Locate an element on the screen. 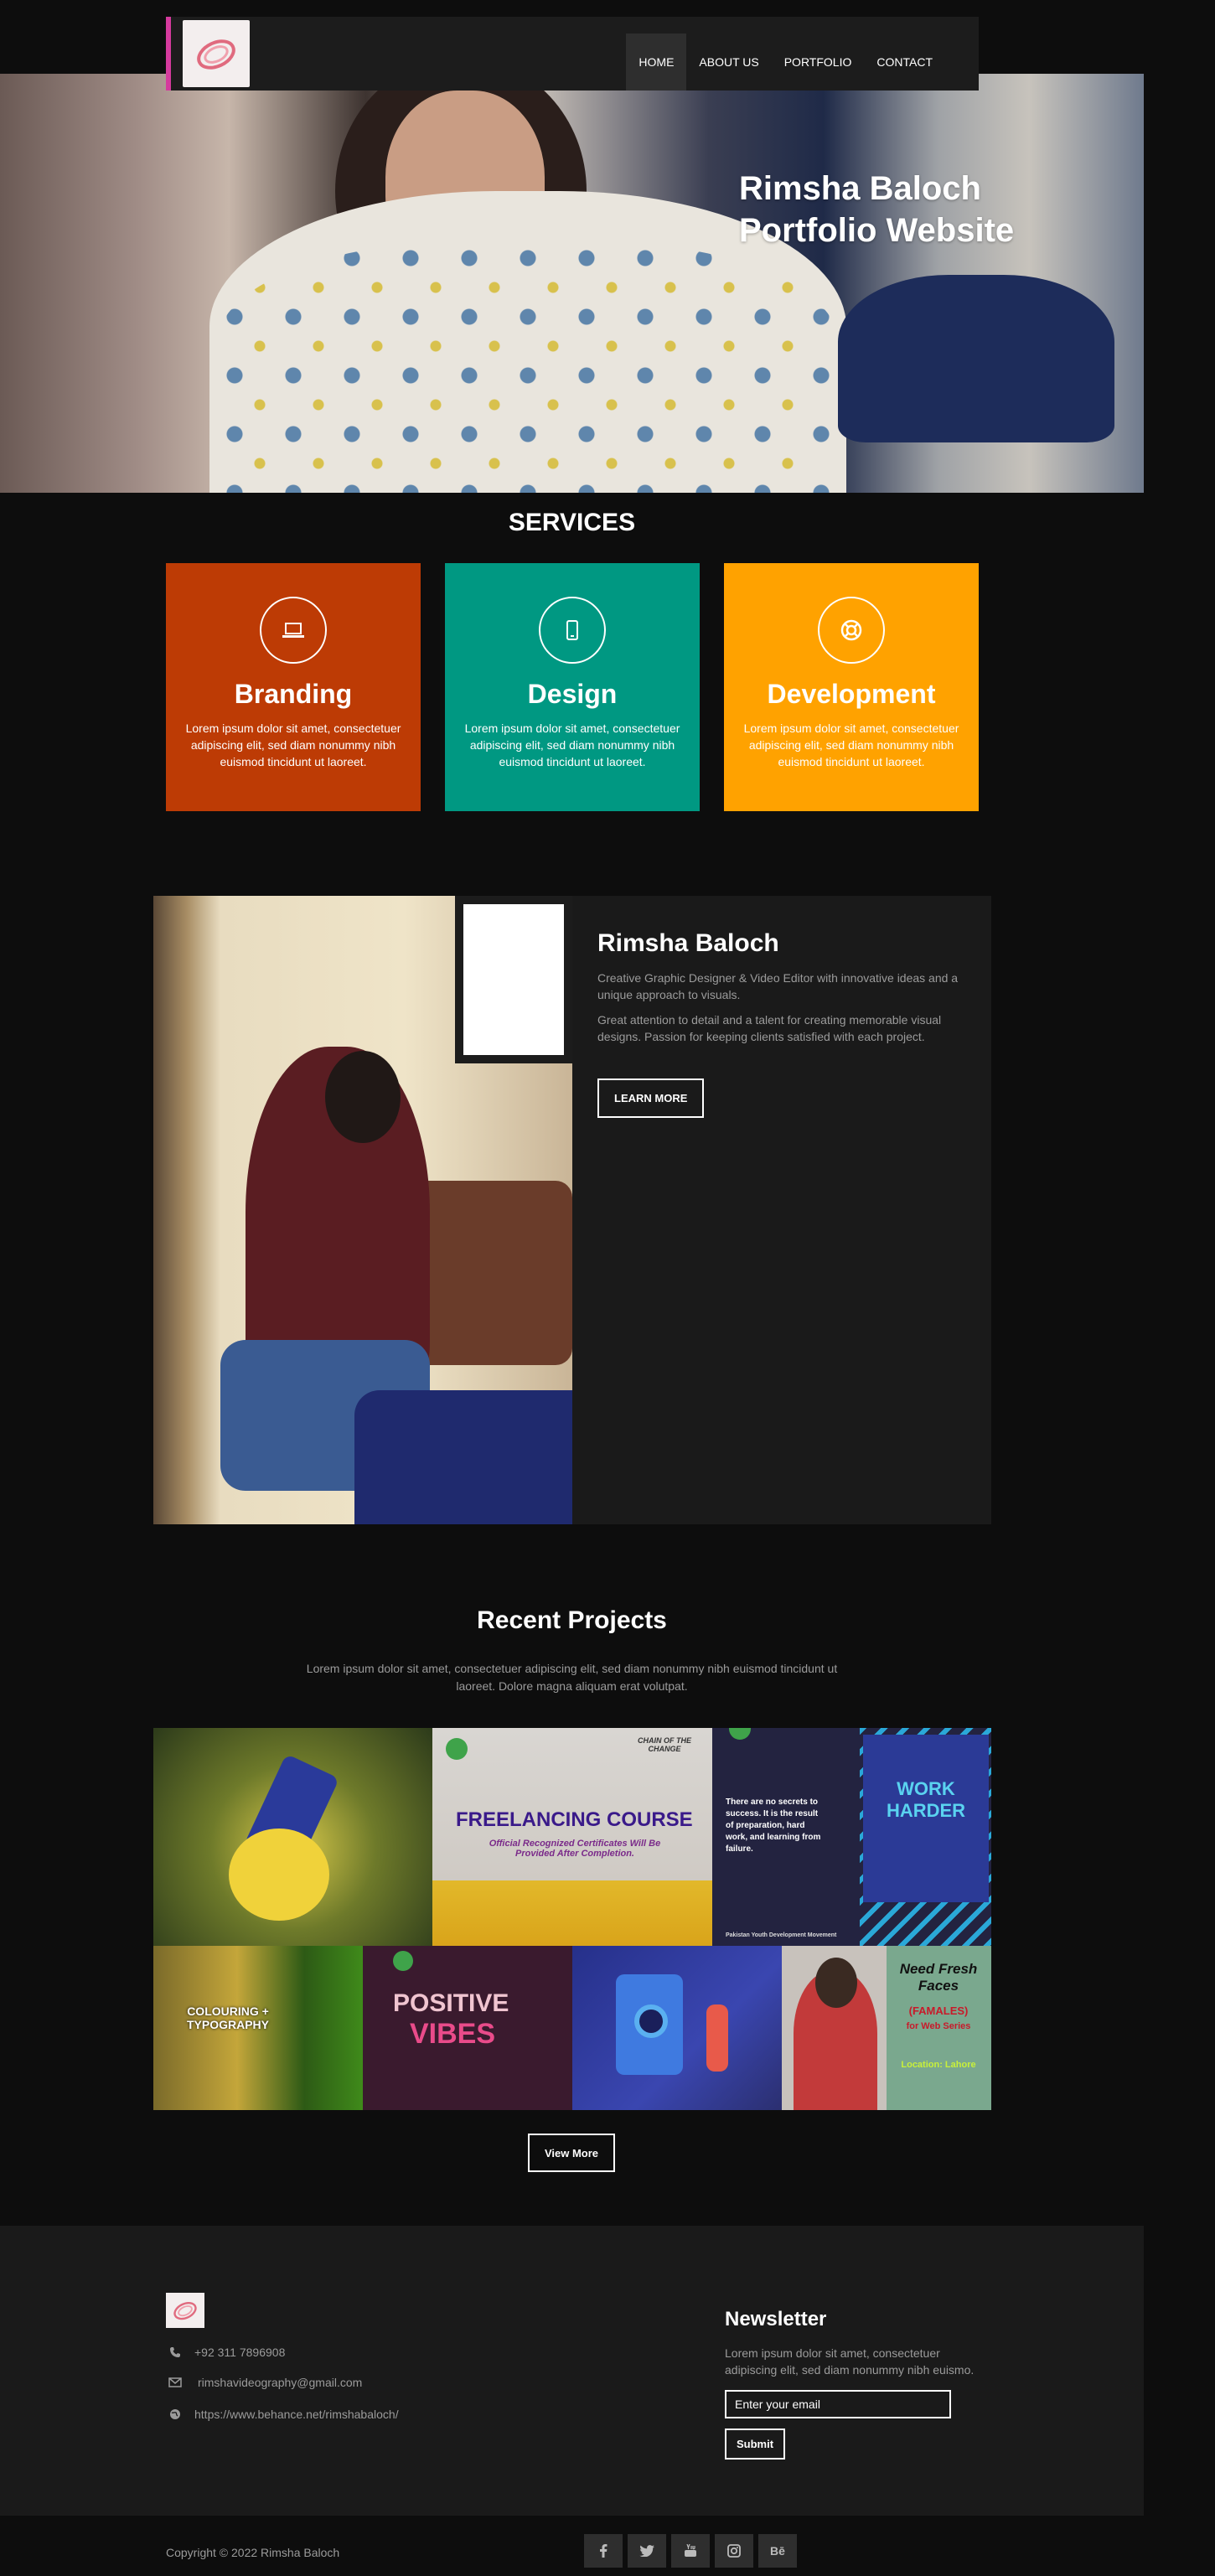  contact-phone: +92 311 7896908 is located at coordinates (226, 2352).